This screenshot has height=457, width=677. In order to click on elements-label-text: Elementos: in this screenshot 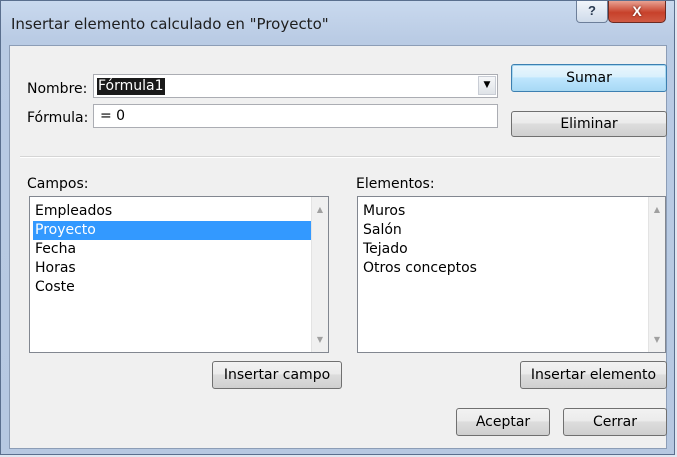, I will do `click(395, 184)`.